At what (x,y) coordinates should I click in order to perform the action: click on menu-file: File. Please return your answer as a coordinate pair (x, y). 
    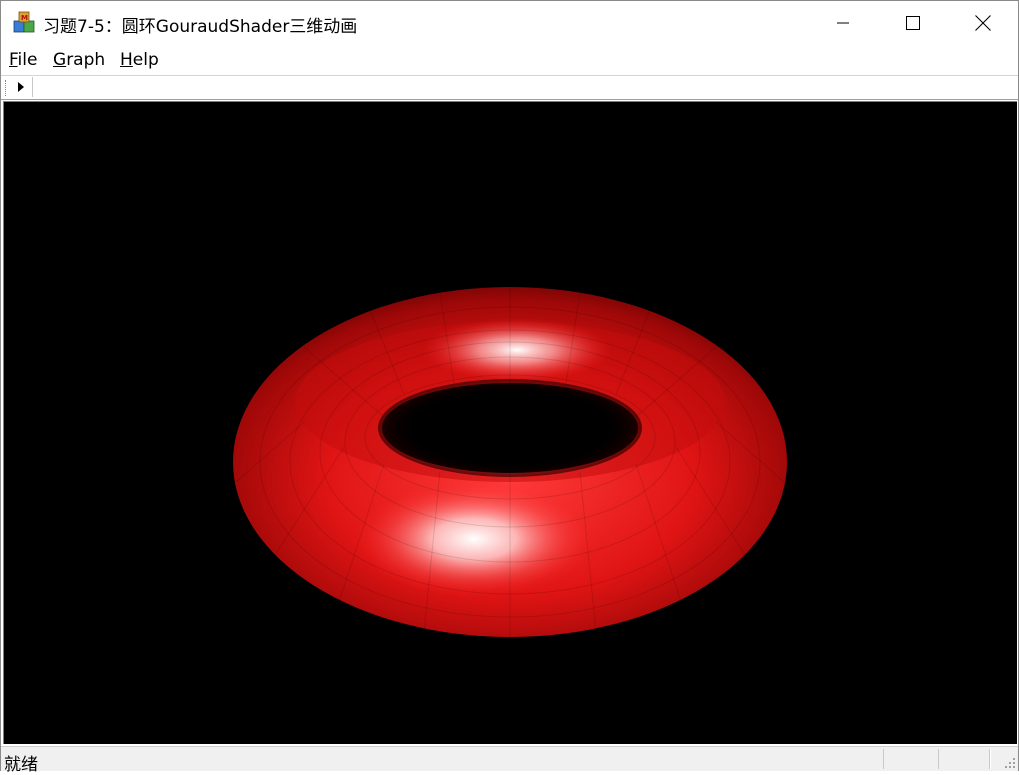
    Looking at the image, I should click on (23, 60).